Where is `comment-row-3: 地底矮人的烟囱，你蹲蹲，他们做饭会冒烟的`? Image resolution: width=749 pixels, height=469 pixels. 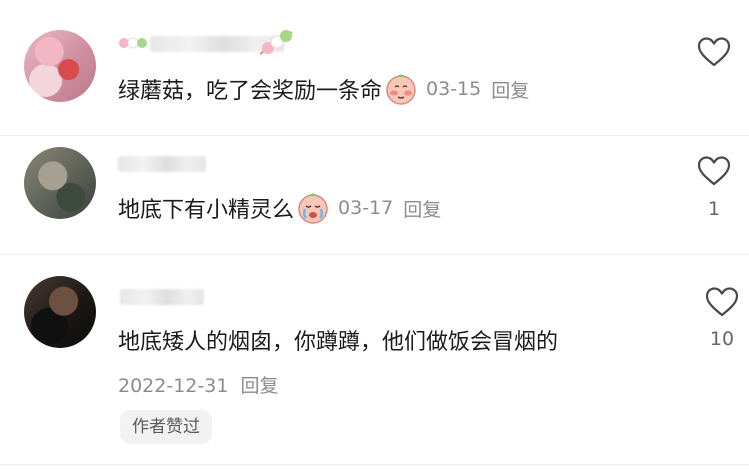 comment-row-3: 地底矮人的烟囱，你蹲蹲，他们做饭会冒烟的 is located at coordinates (338, 340).